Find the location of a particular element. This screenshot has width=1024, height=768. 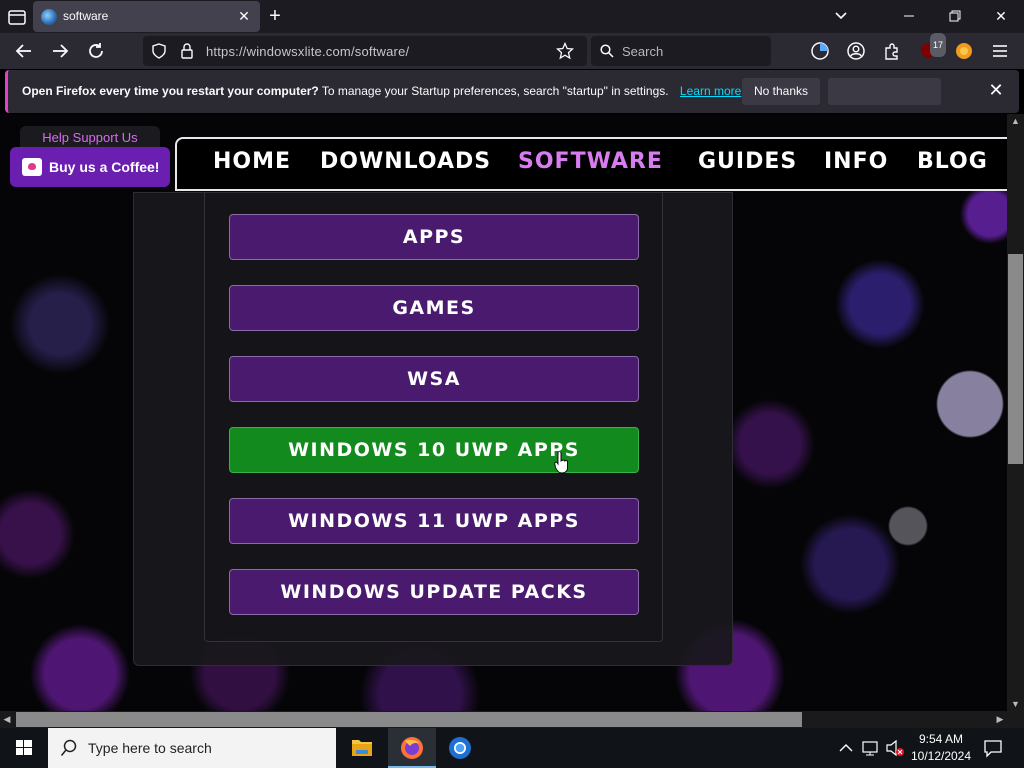

tab-strip: software ✕ + ✕ is located at coordinates (512, 16).